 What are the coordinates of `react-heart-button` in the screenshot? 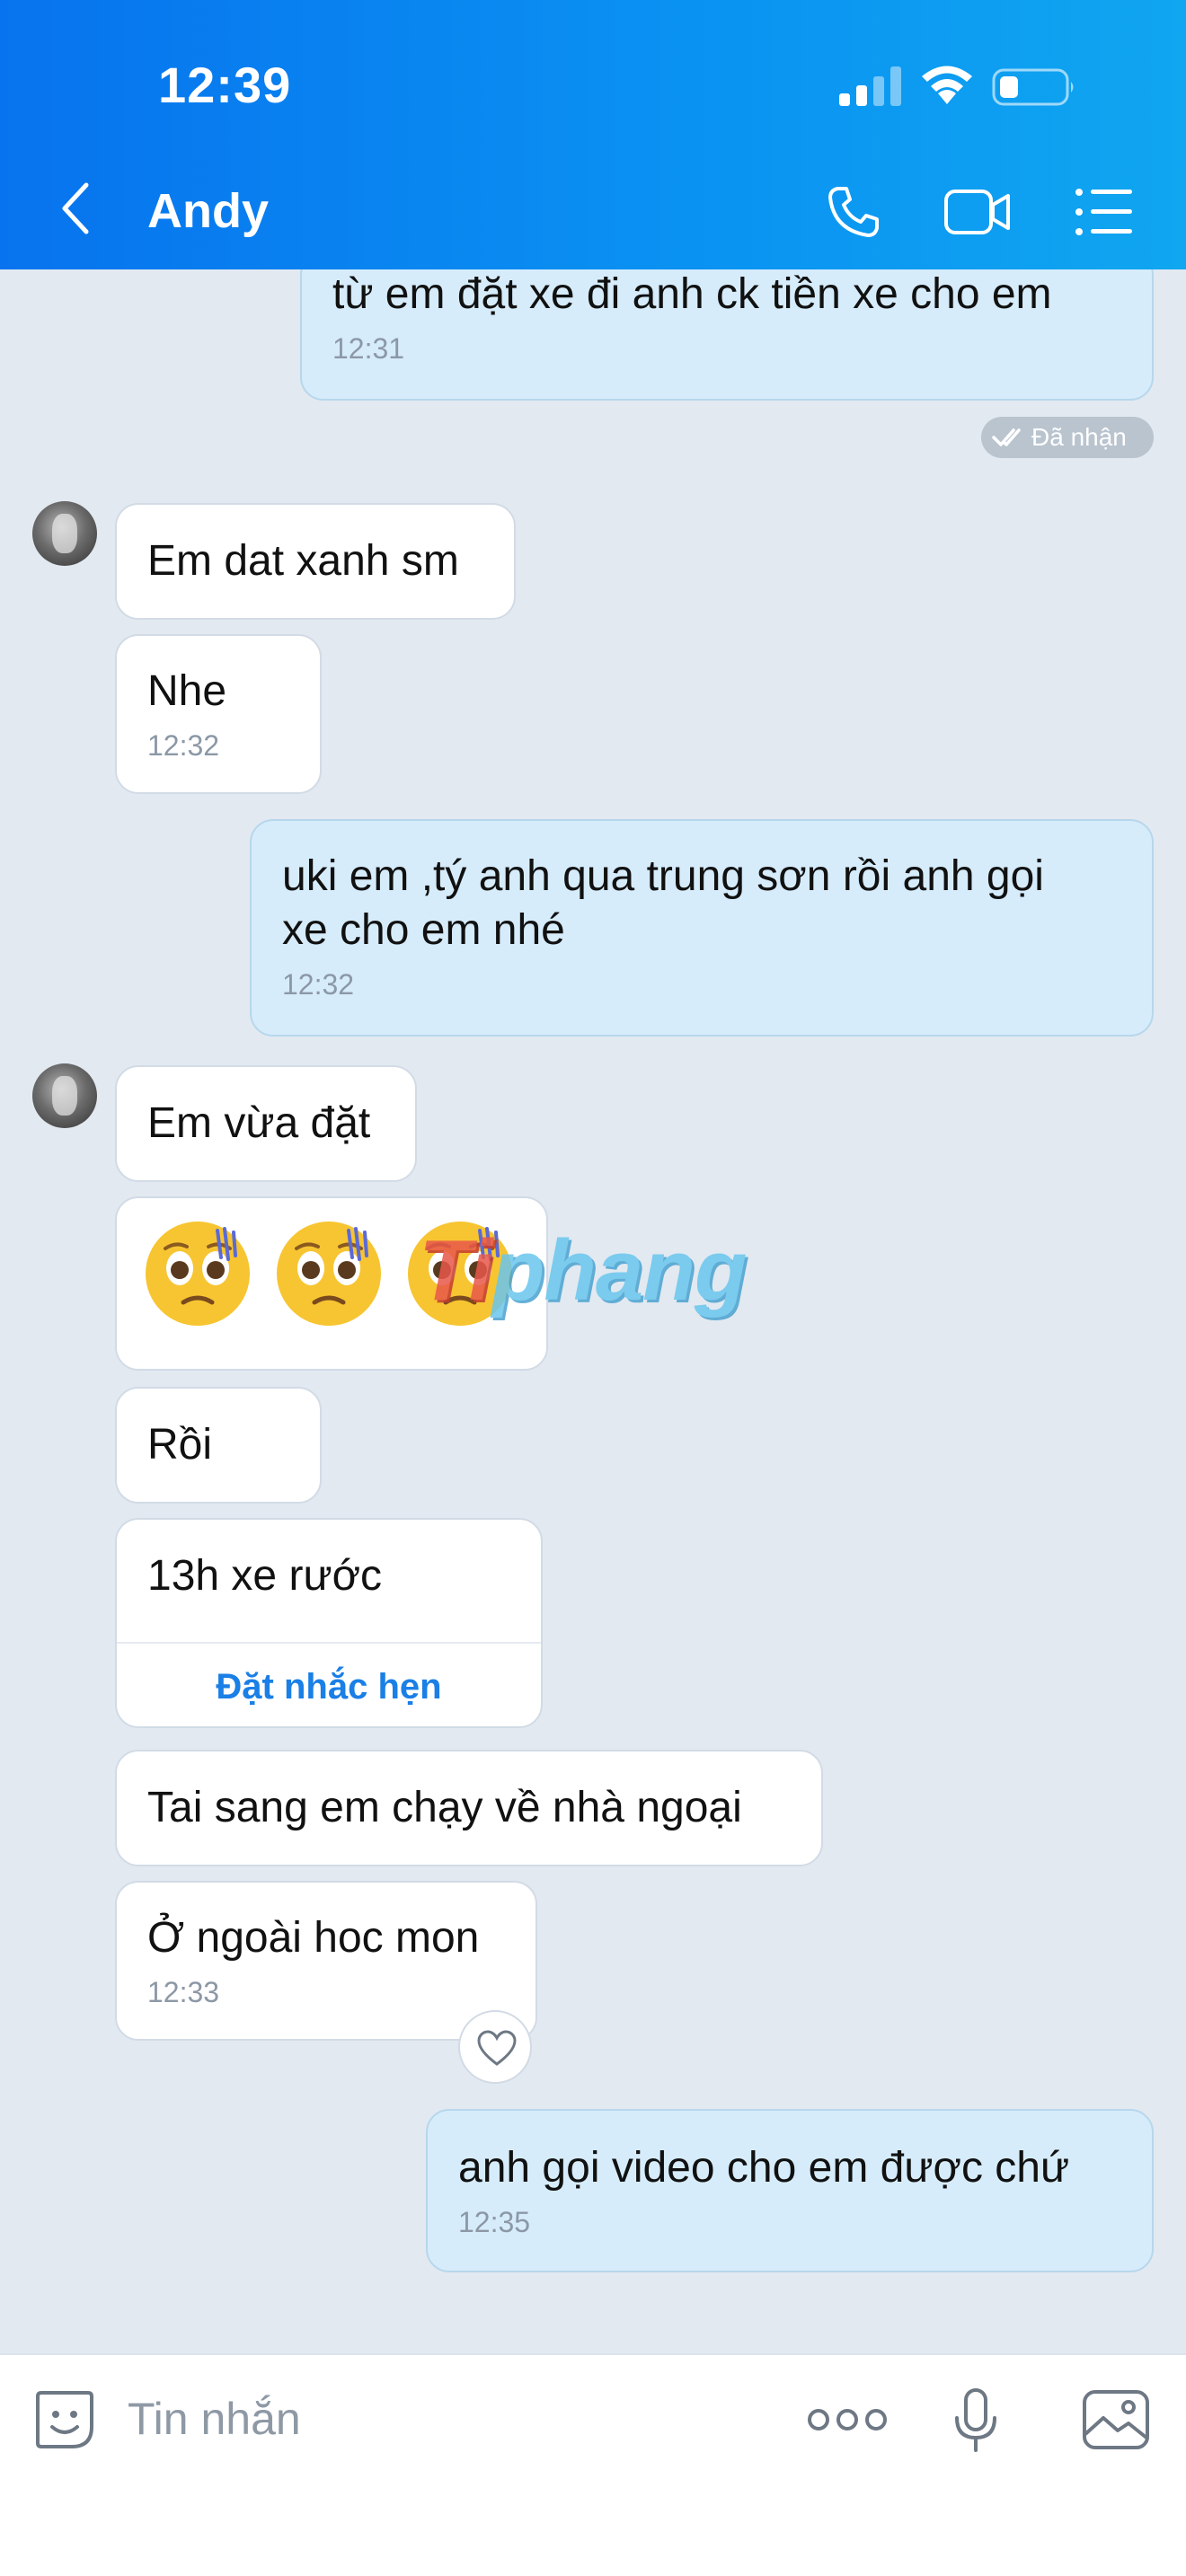 It's located at (495, 2047).